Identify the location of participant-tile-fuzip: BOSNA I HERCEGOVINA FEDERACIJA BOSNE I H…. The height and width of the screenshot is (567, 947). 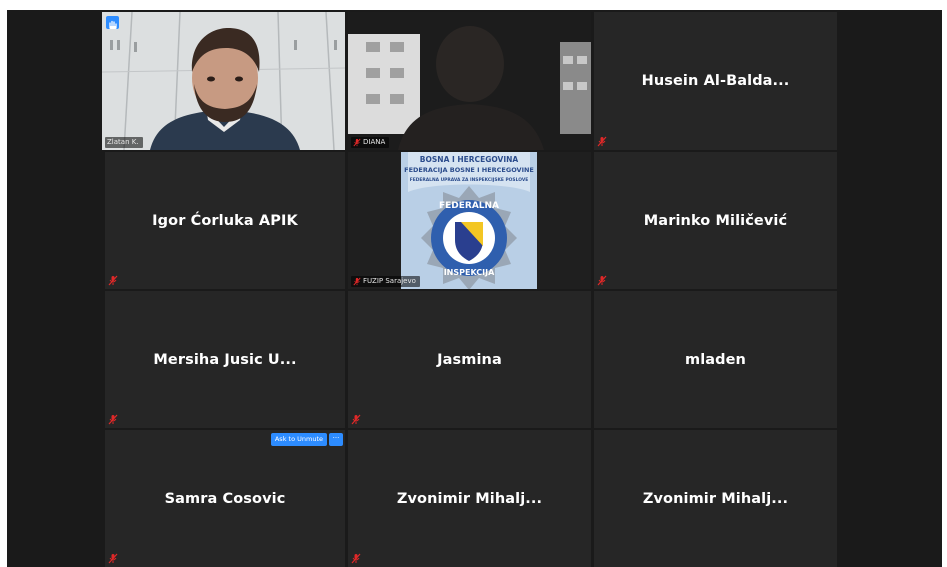
(469, 220).